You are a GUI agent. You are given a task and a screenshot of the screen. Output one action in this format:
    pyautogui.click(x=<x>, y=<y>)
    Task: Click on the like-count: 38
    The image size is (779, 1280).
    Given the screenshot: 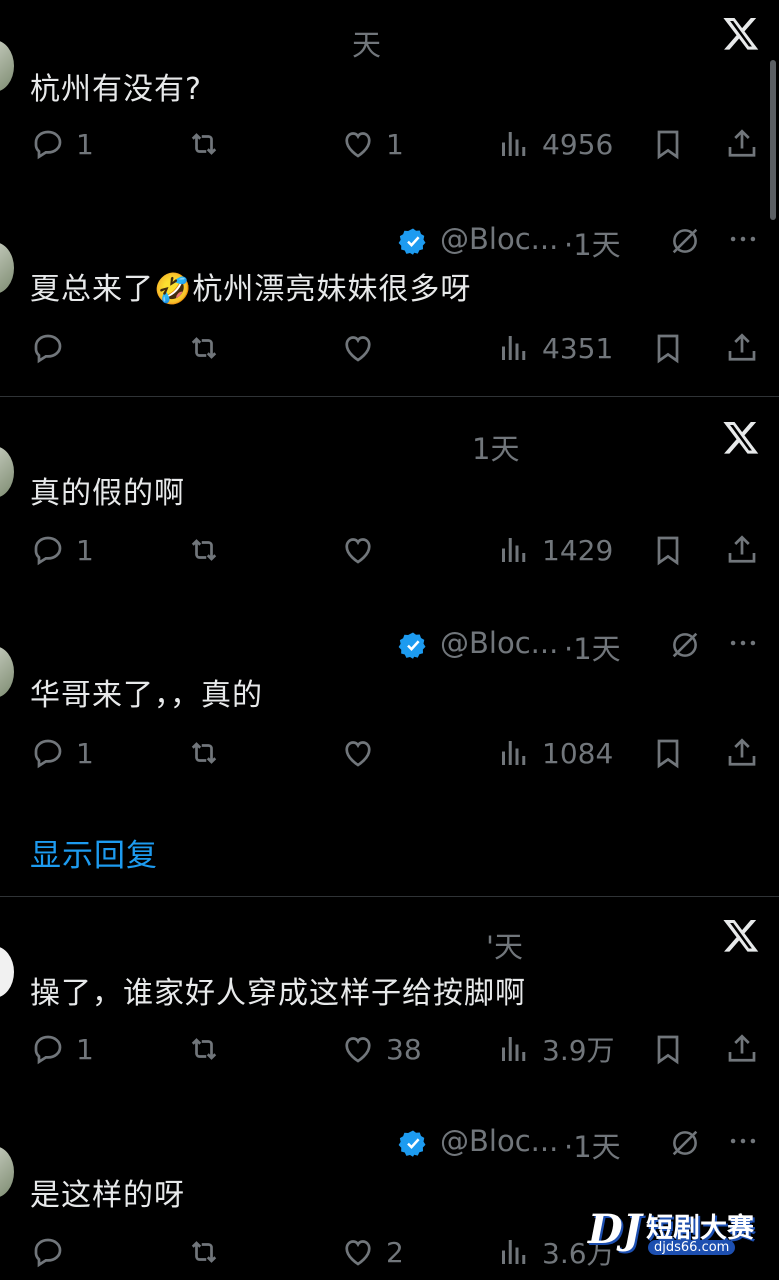 What is the action you would take?
    pyautogui.click(x=404, y=1049)
    